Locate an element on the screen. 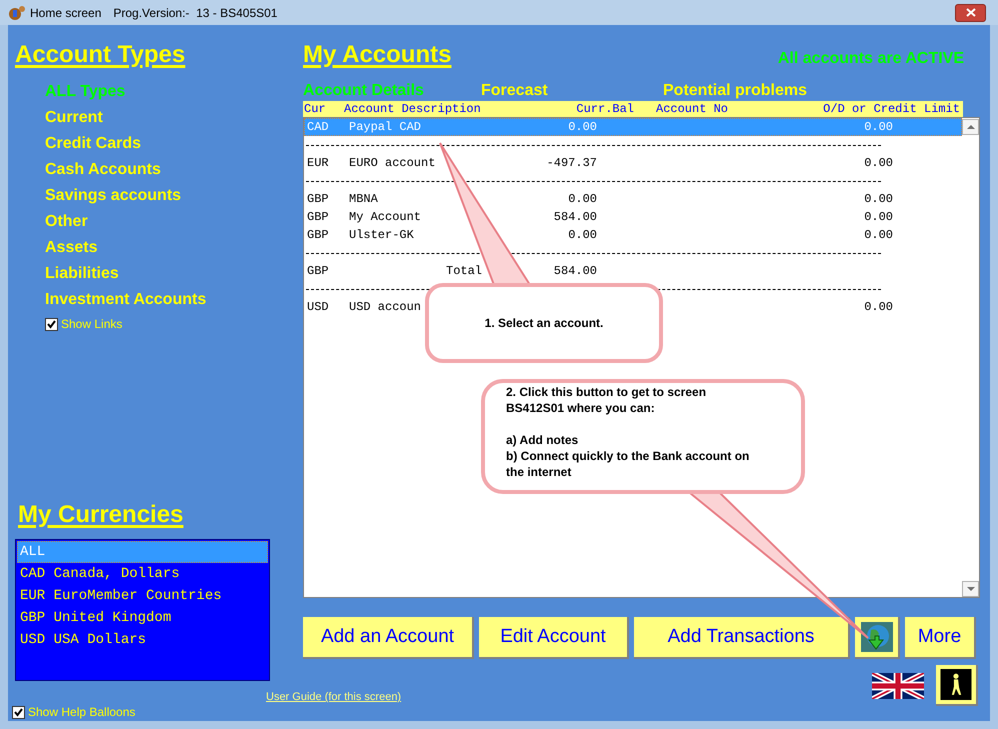 The image size is (998, 729). scroll-down-button is located at coordinates (970, 589).